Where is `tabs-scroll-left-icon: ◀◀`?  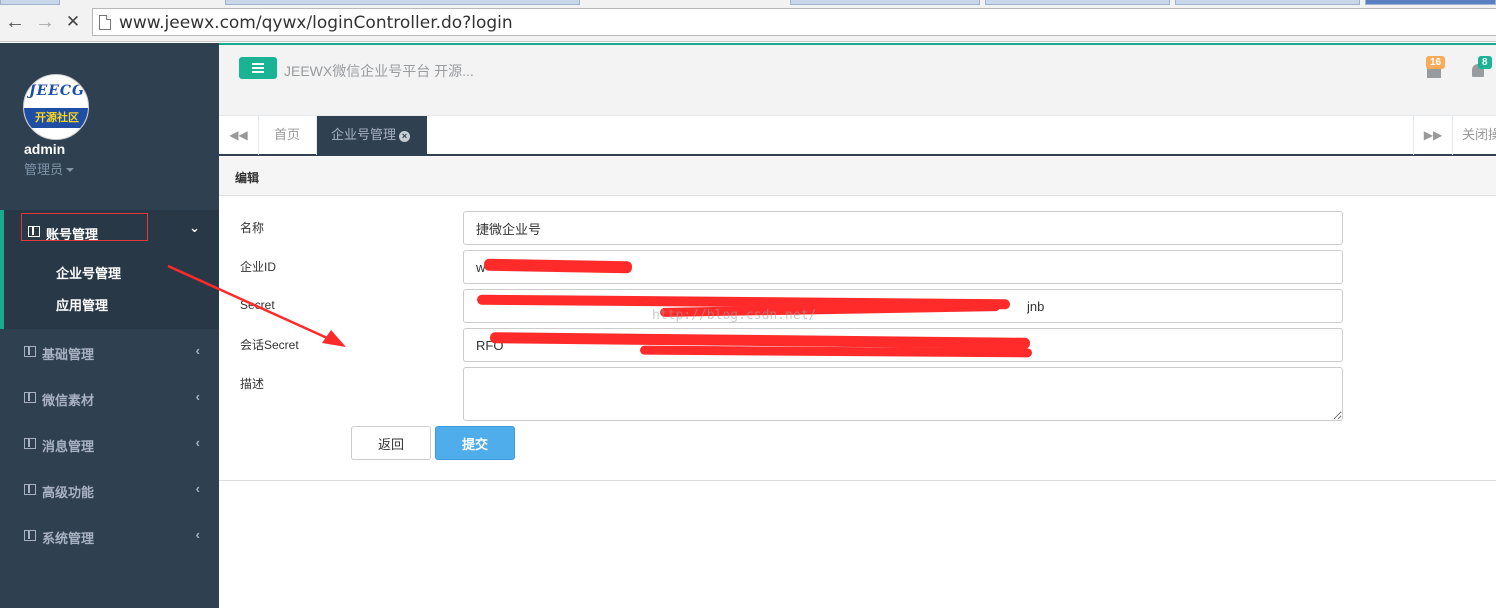
tabs-scroll-left-icon: ◀◀ is located at coordinates (239, 135).